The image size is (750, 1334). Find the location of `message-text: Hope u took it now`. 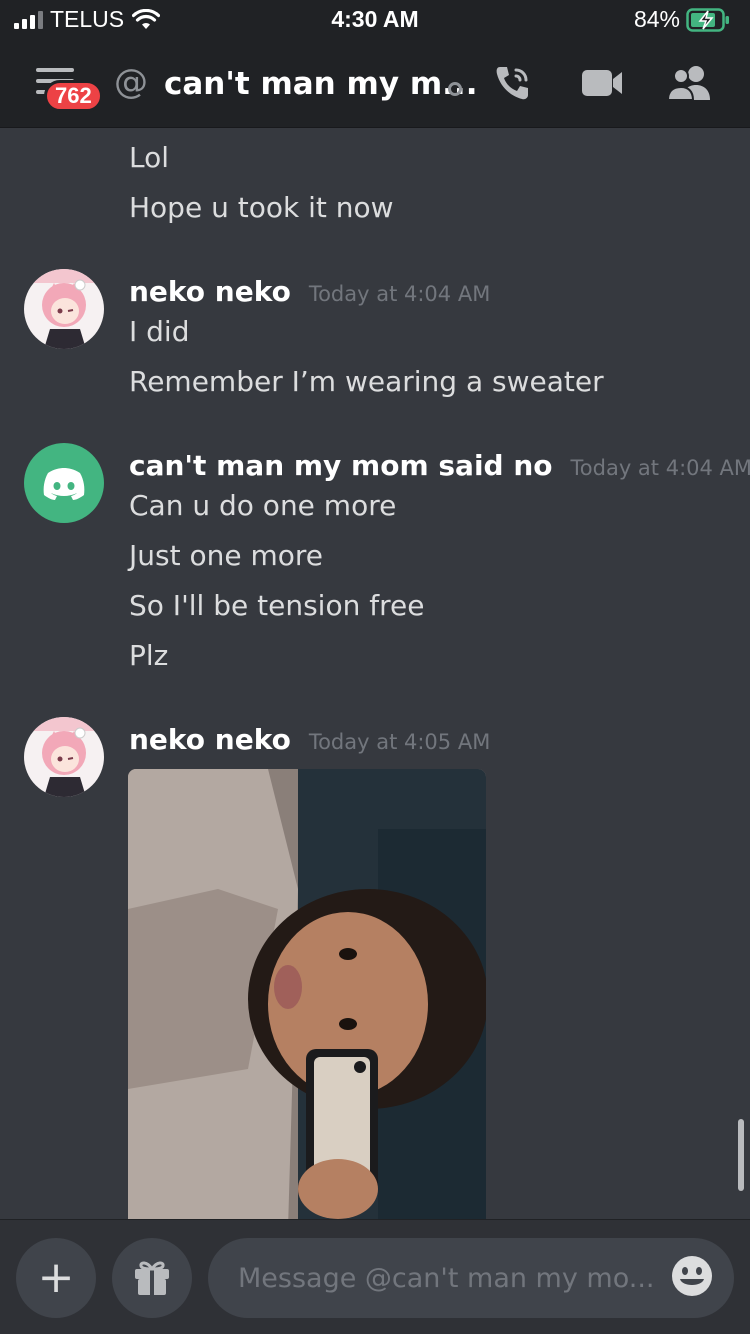

message-text: Hope u took it now is located at coordinates (261, 207).